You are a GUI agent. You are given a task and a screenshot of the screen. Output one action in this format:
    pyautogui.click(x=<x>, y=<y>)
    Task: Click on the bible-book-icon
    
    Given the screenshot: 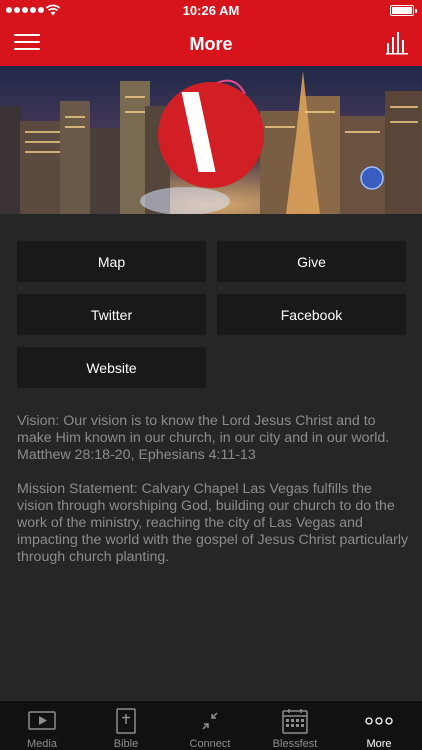 What is the action you would take?
    pyautogui.click(x=126, y=721)
    